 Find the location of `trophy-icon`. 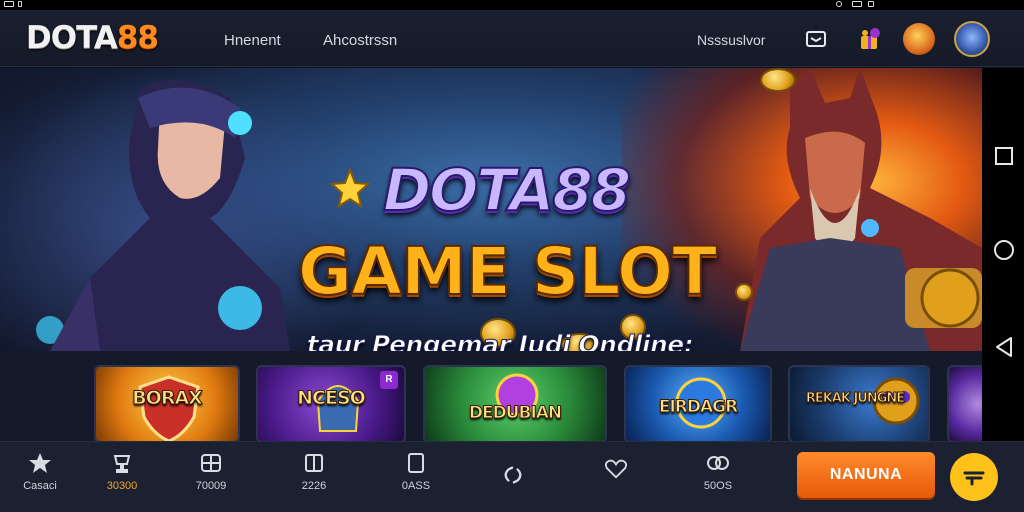

trophy-icon is located at coordinates (122, 464).